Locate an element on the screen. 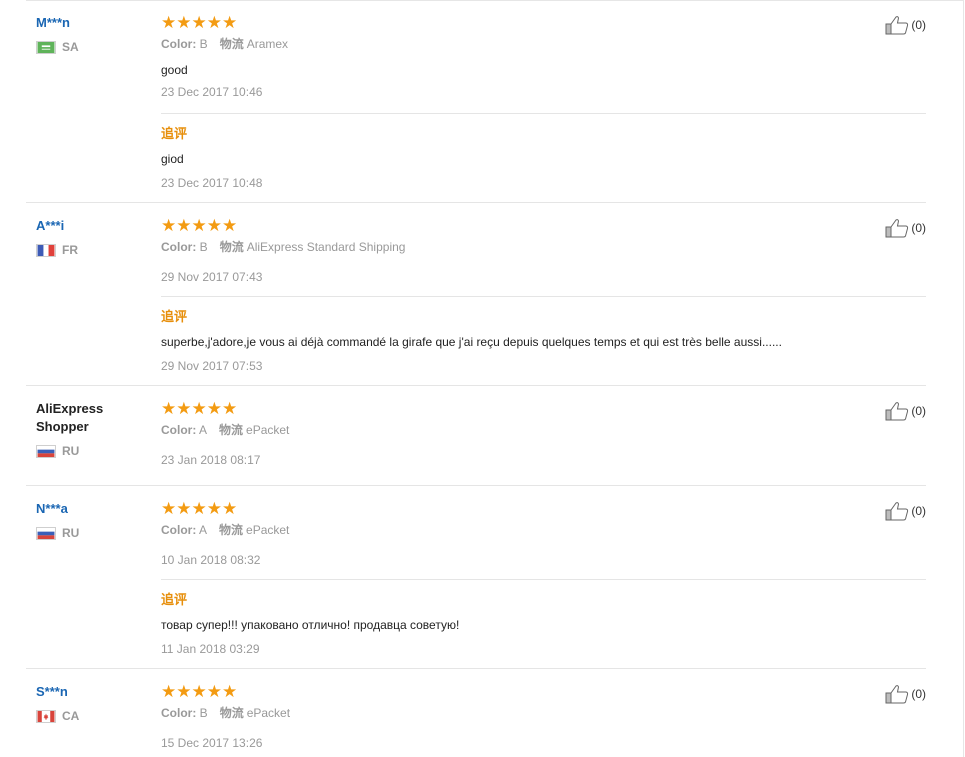  additional-feedback-text: giod is located at coordinates (172, 159).